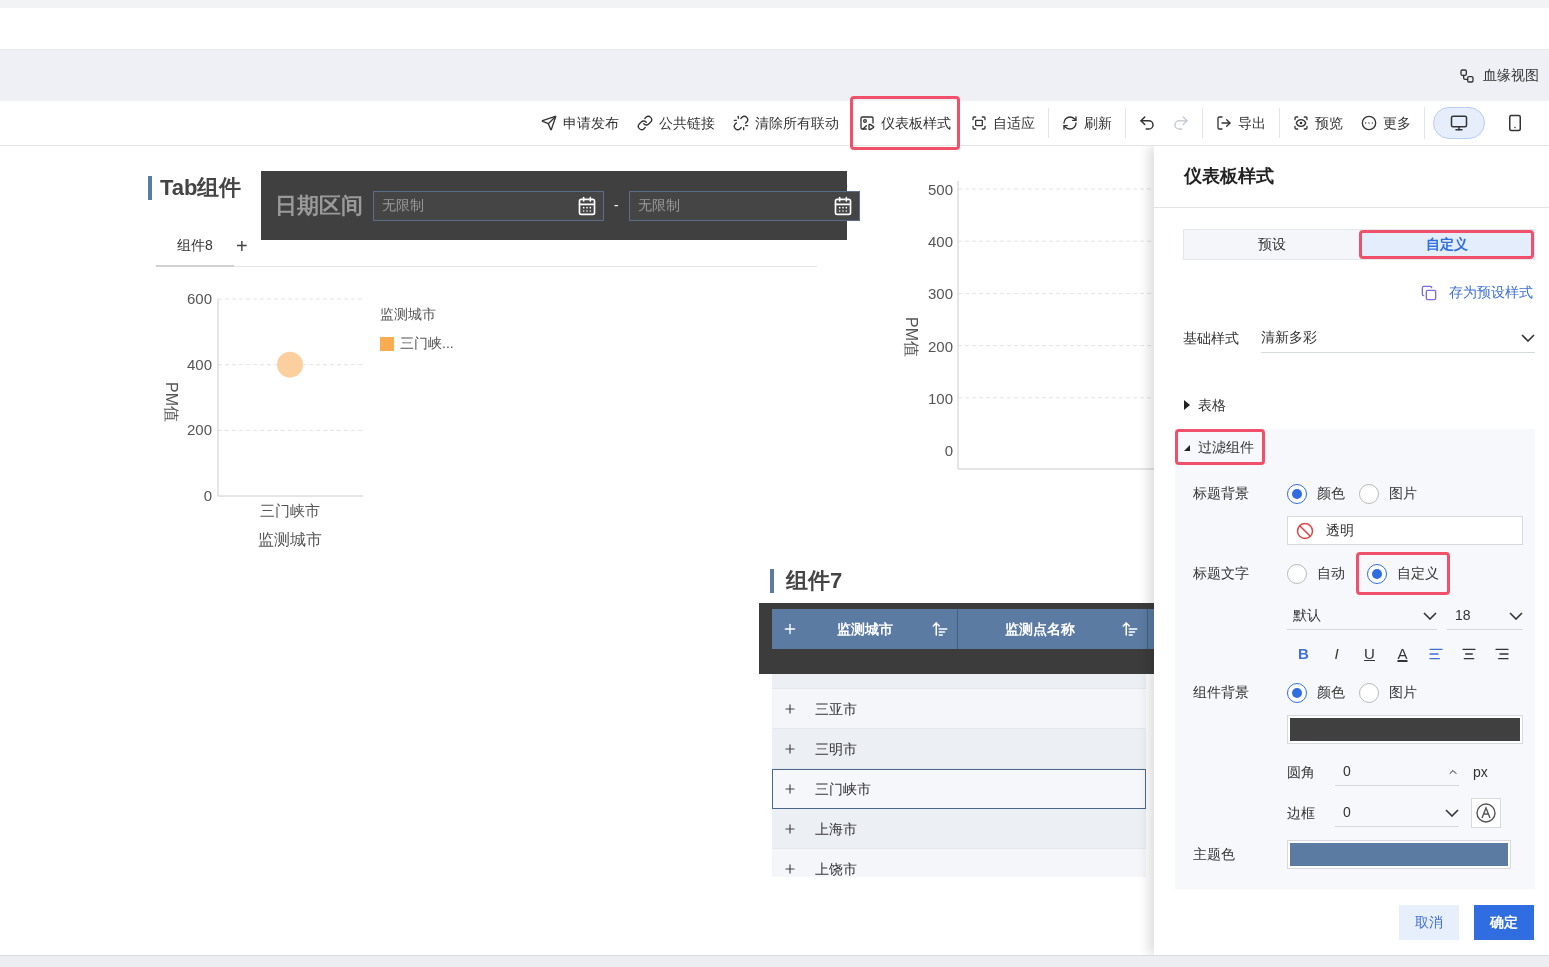 This screenshot has width=1549, height=967. I want to click on x-axis-title: 监测城市, so click(290, 539).